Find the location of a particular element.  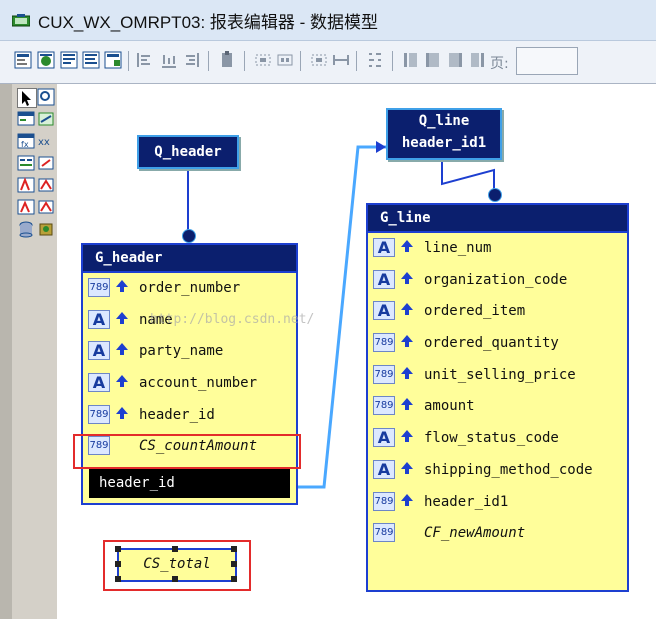

field-row: Aaccount_number is located at coordinates (189, 384).